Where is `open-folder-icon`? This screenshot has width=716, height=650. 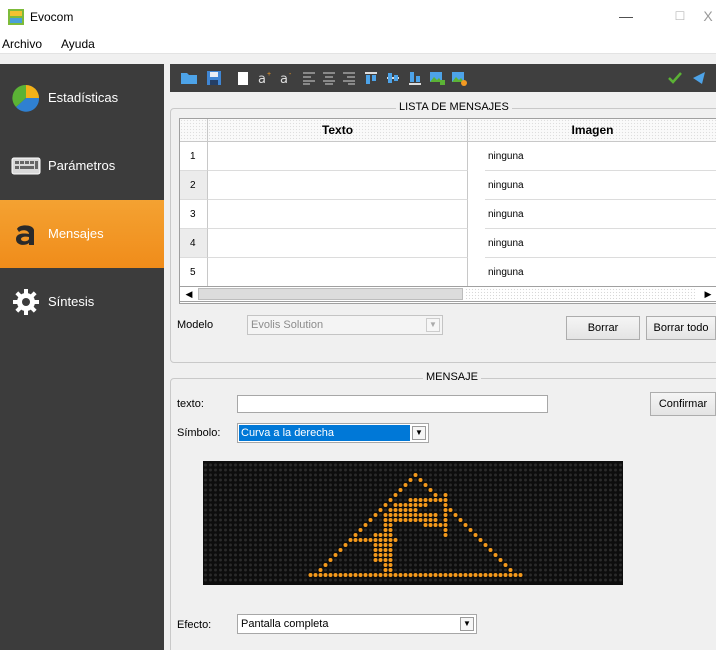 open-folder-icon is located at coordinates (189, 78).